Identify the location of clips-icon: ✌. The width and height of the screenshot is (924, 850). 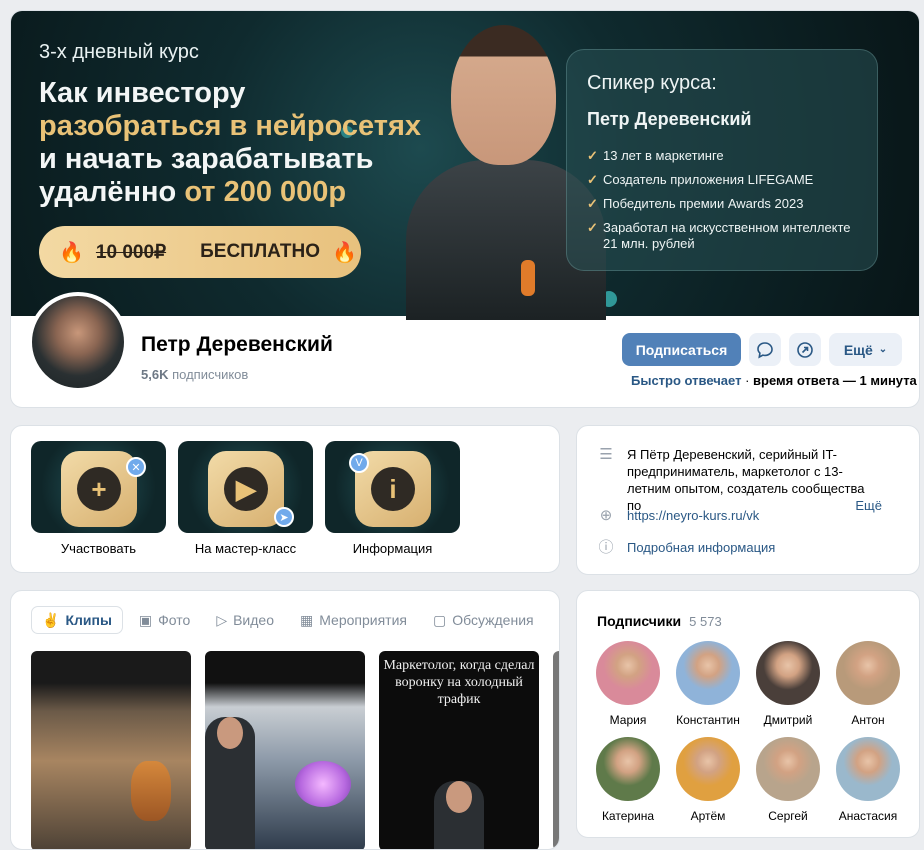
(51, 619).